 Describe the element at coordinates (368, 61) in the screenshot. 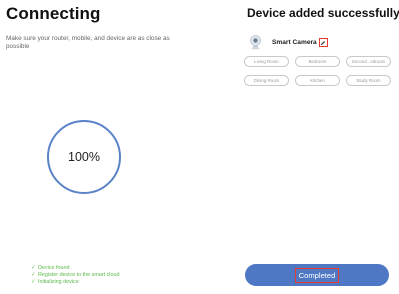

I see `room-chip-second-bedroom: Second...edroom` at that location.